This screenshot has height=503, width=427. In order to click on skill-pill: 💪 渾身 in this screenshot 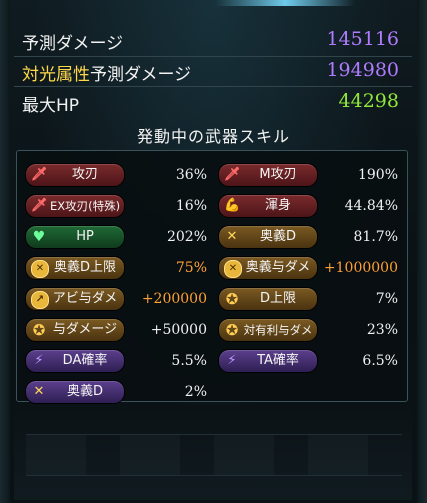, I will do `click(268, 206)`.